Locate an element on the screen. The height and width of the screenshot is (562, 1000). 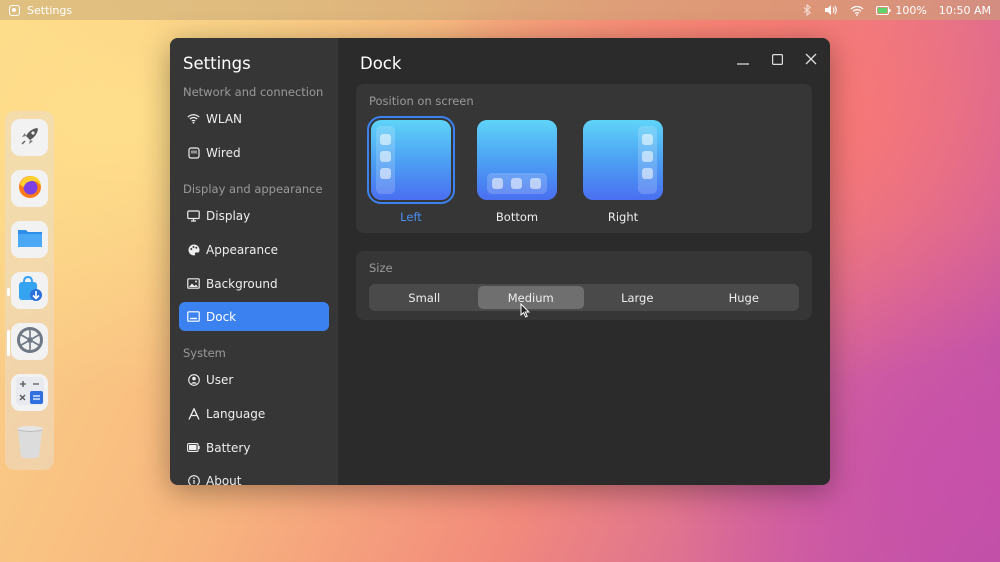
image-icon is located at coordinates (193, 283).